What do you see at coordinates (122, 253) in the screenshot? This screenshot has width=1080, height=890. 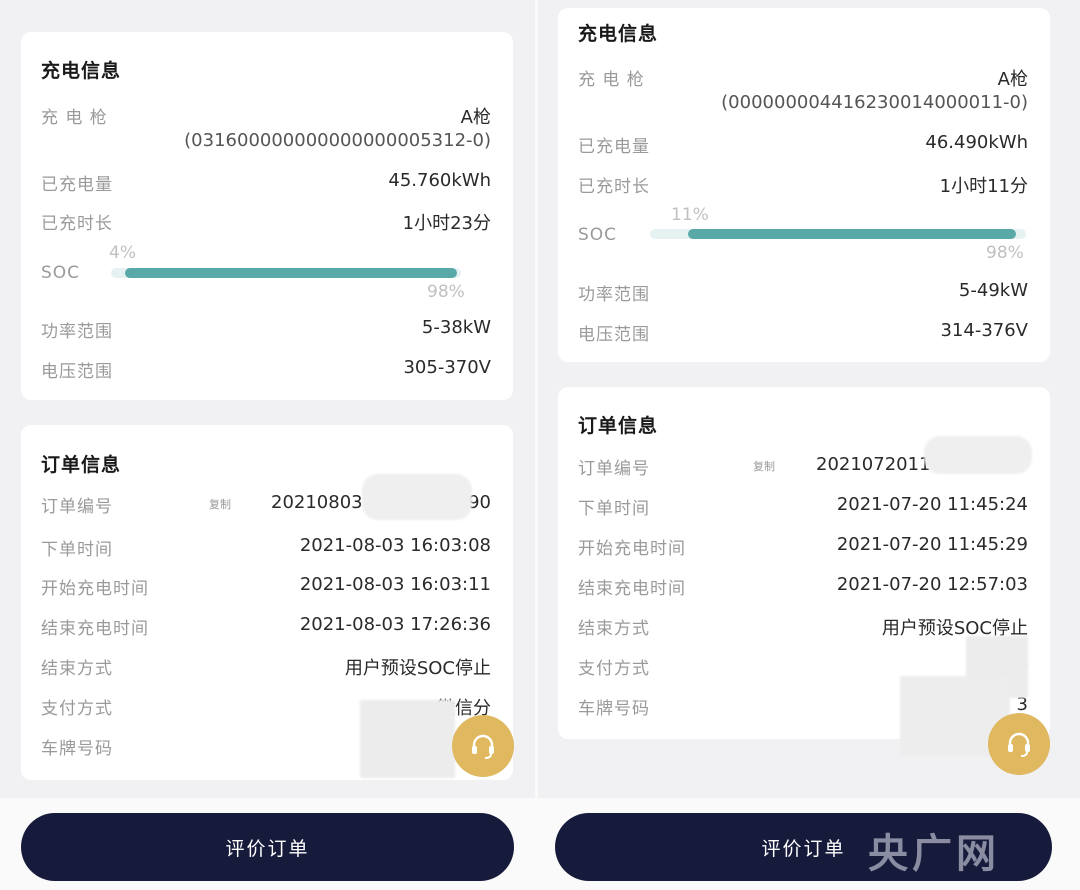 I see `soc-start-percent: 4%` at bounding box center [122, 253].